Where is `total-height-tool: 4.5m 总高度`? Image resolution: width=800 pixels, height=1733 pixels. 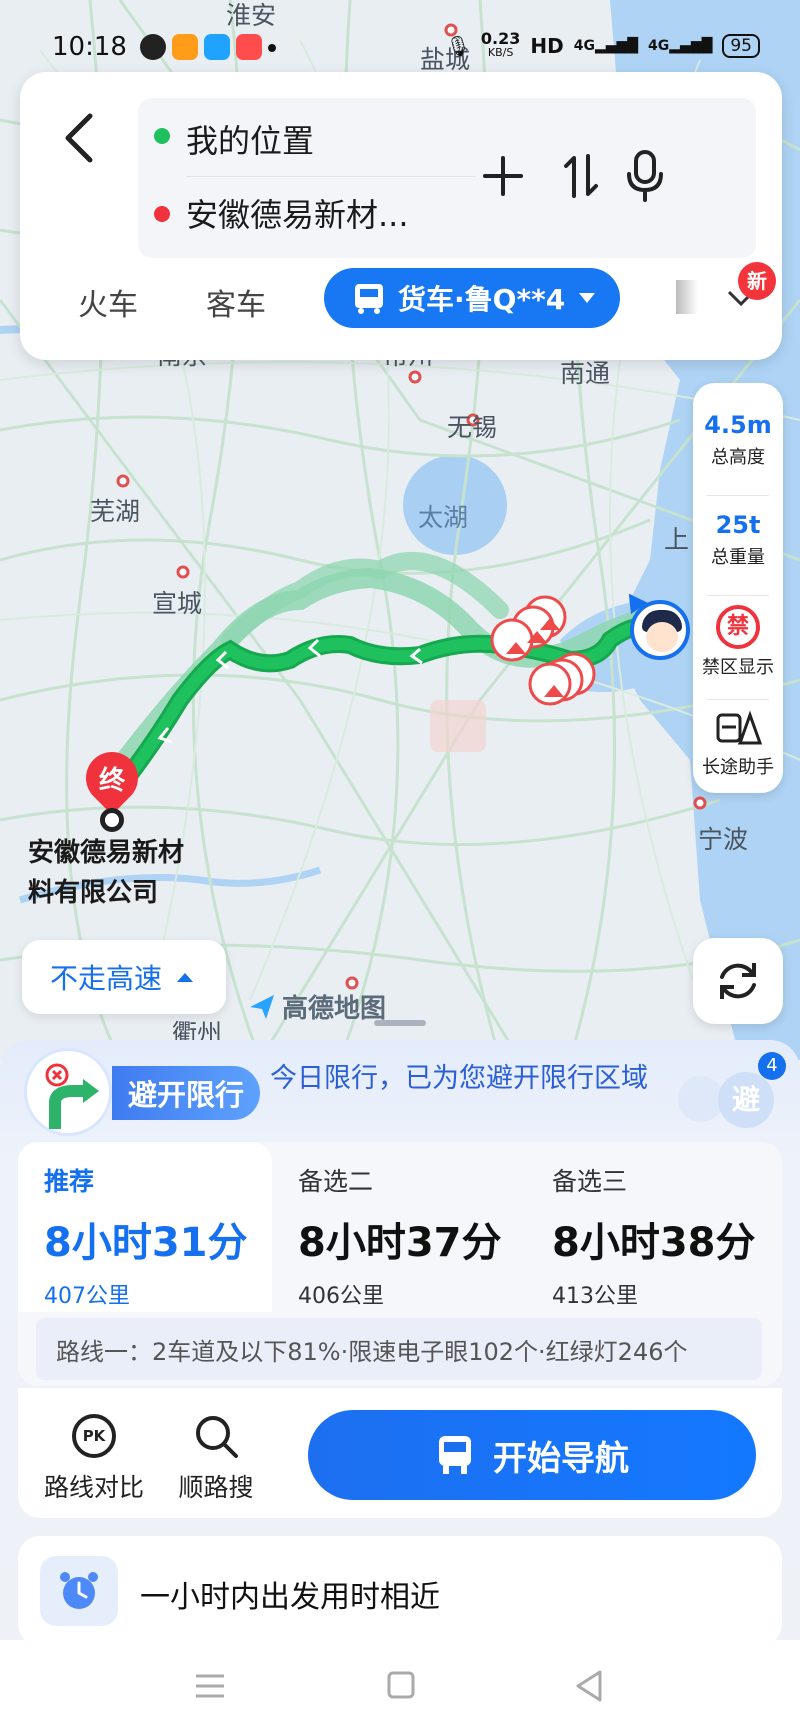 total-height-tool: 4.5m 总高度 is located at coordinates (738, 440).